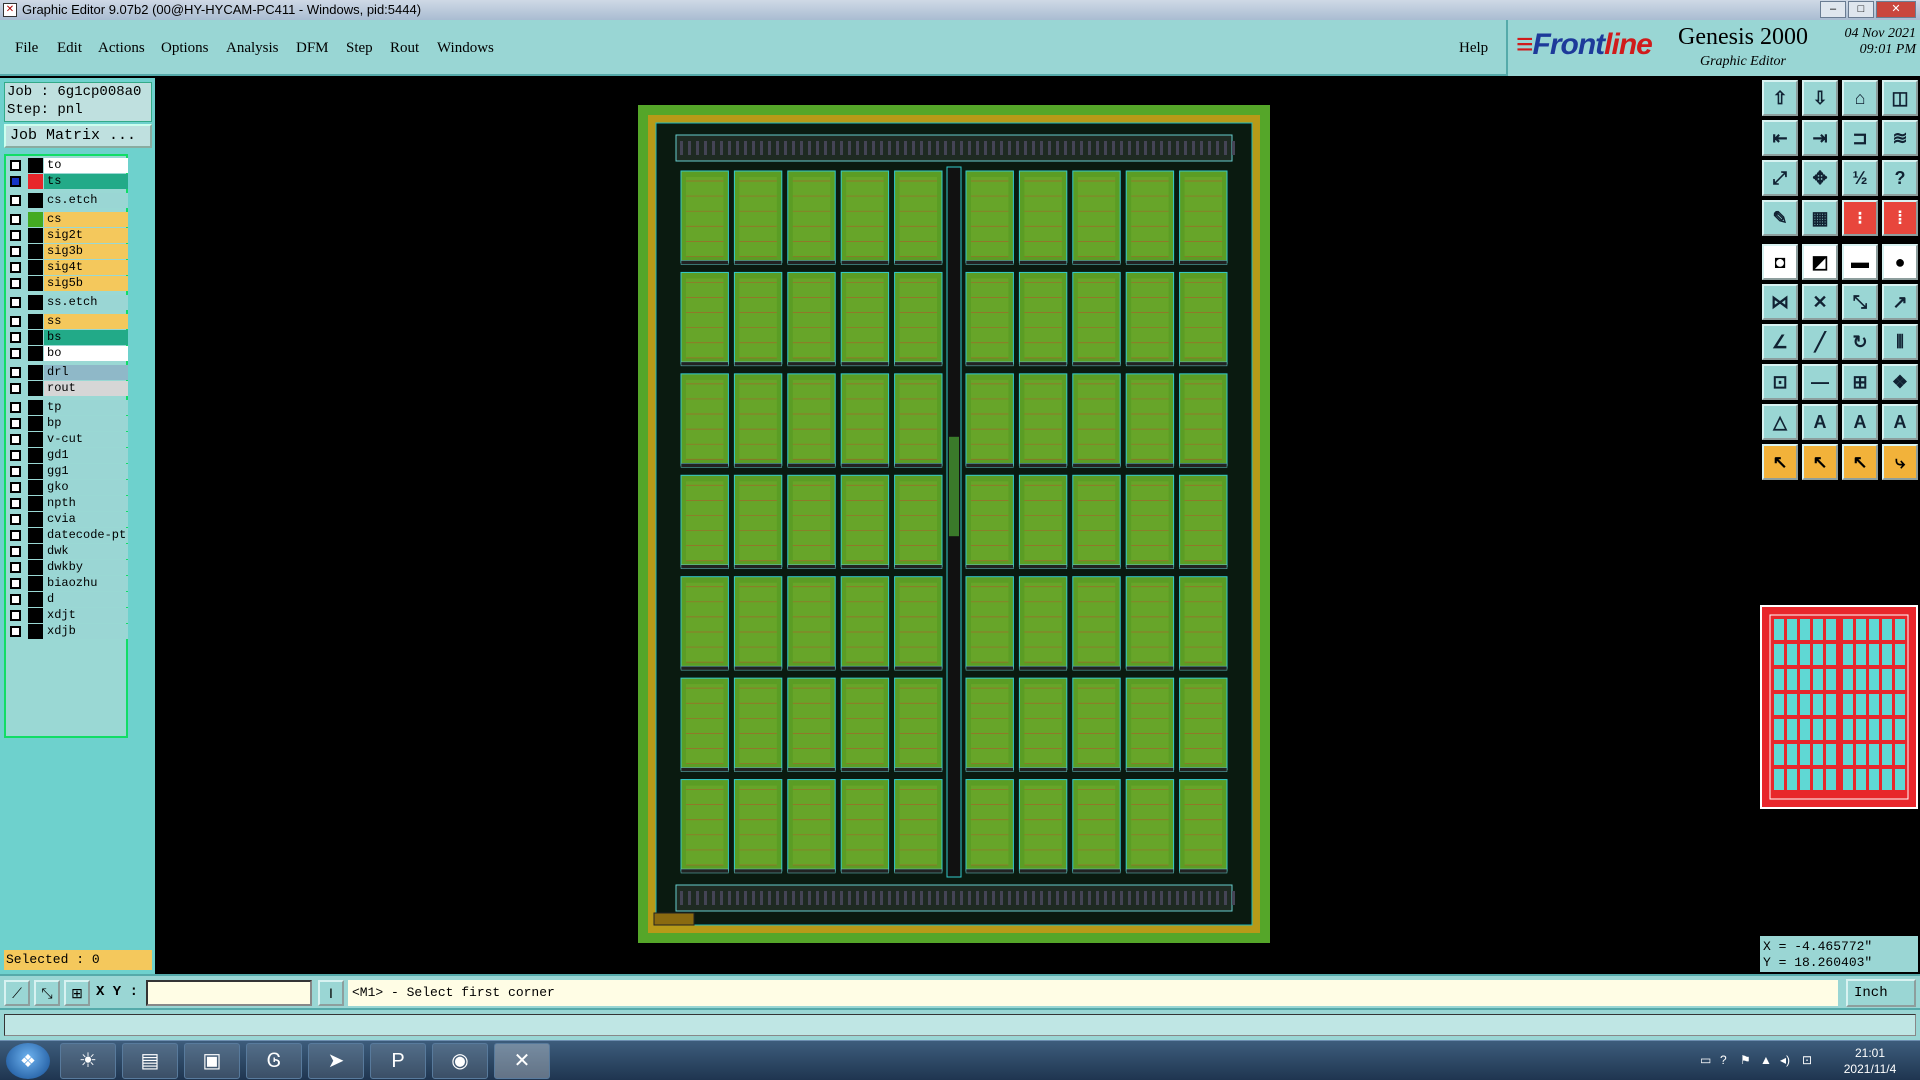 The height and width of the screenshot is (1080, 1920). Describe the element at coordinates (1705, 1060) in the screenshot. I see `tray-keyboard-icon: ▭` at that location.